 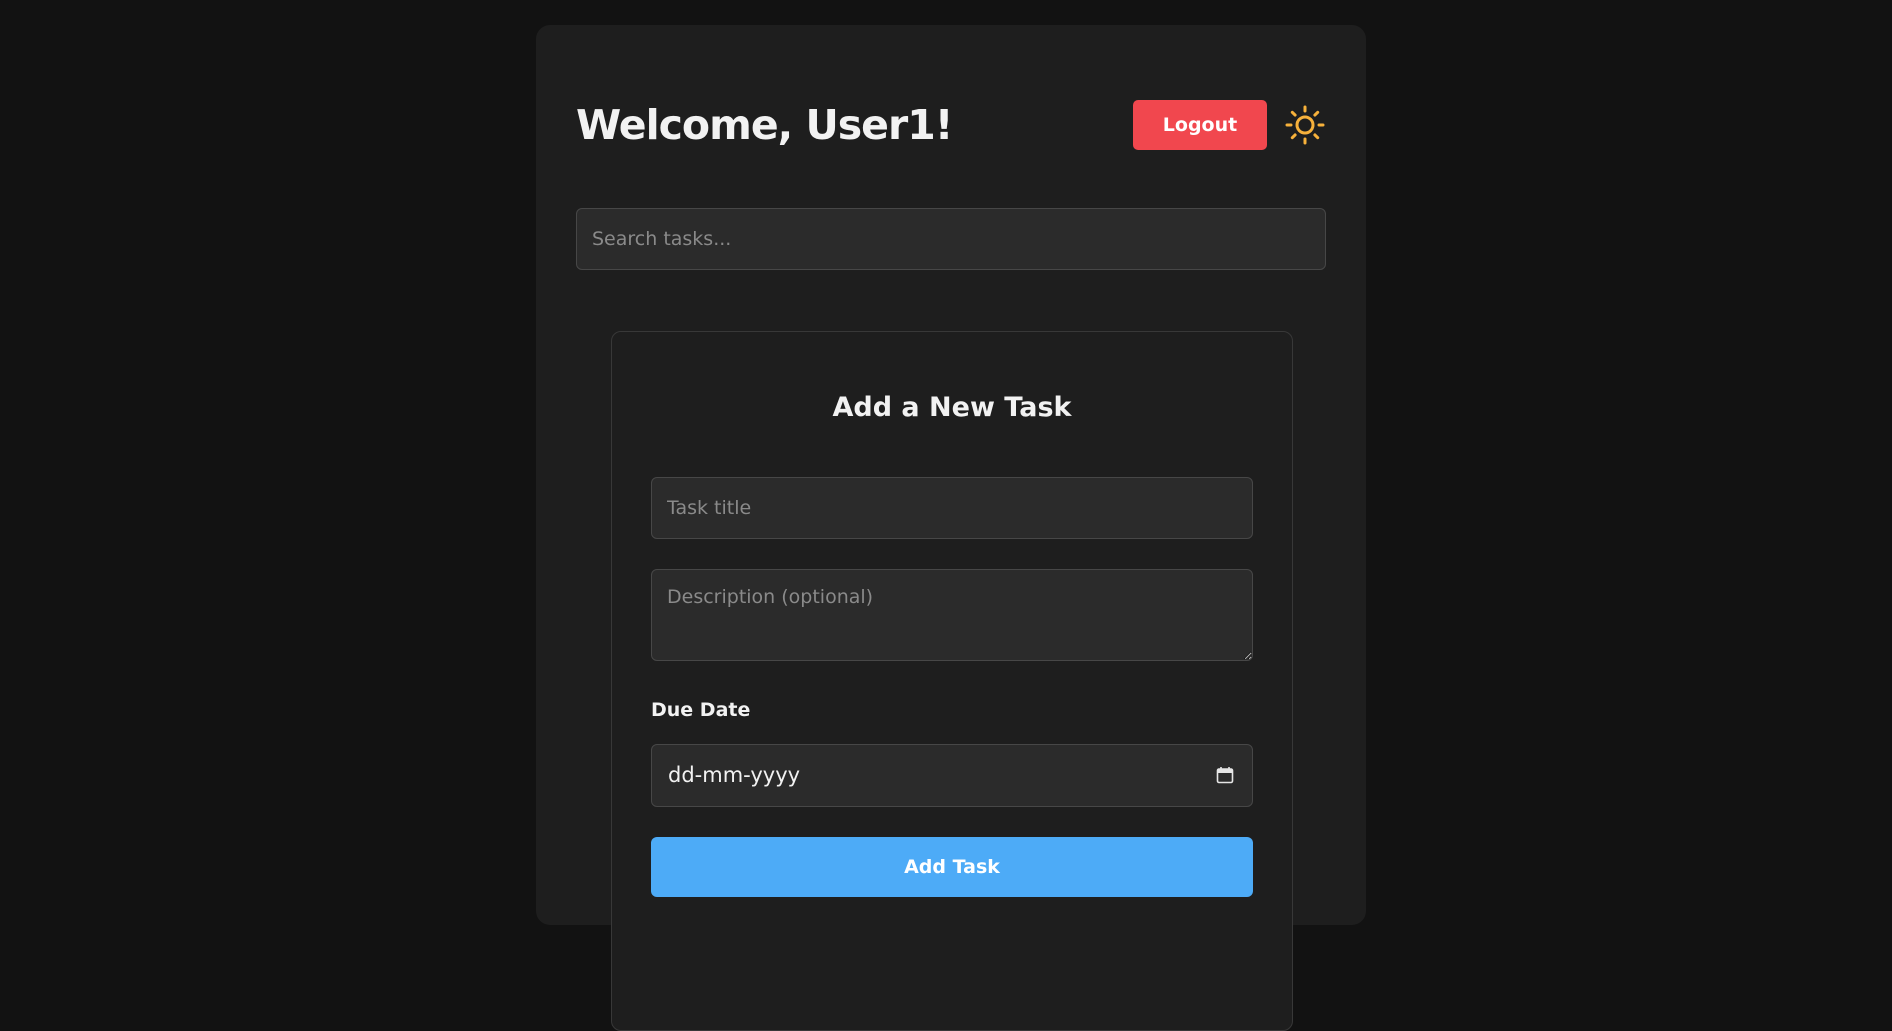 I want to click on task-description-input, so click(x=952, y=615).